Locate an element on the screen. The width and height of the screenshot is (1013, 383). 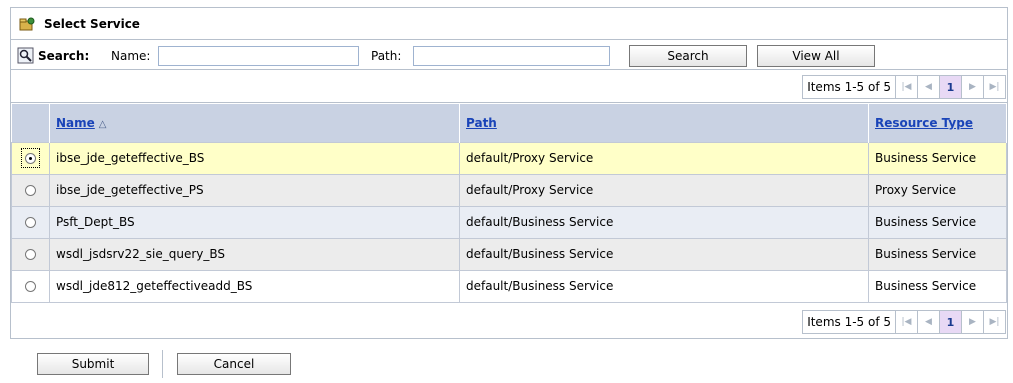
pager-top-row: Items 1-5 of 5 |◀ ◀ 1 ▶ ▶| is located at coordinates (509, 87).